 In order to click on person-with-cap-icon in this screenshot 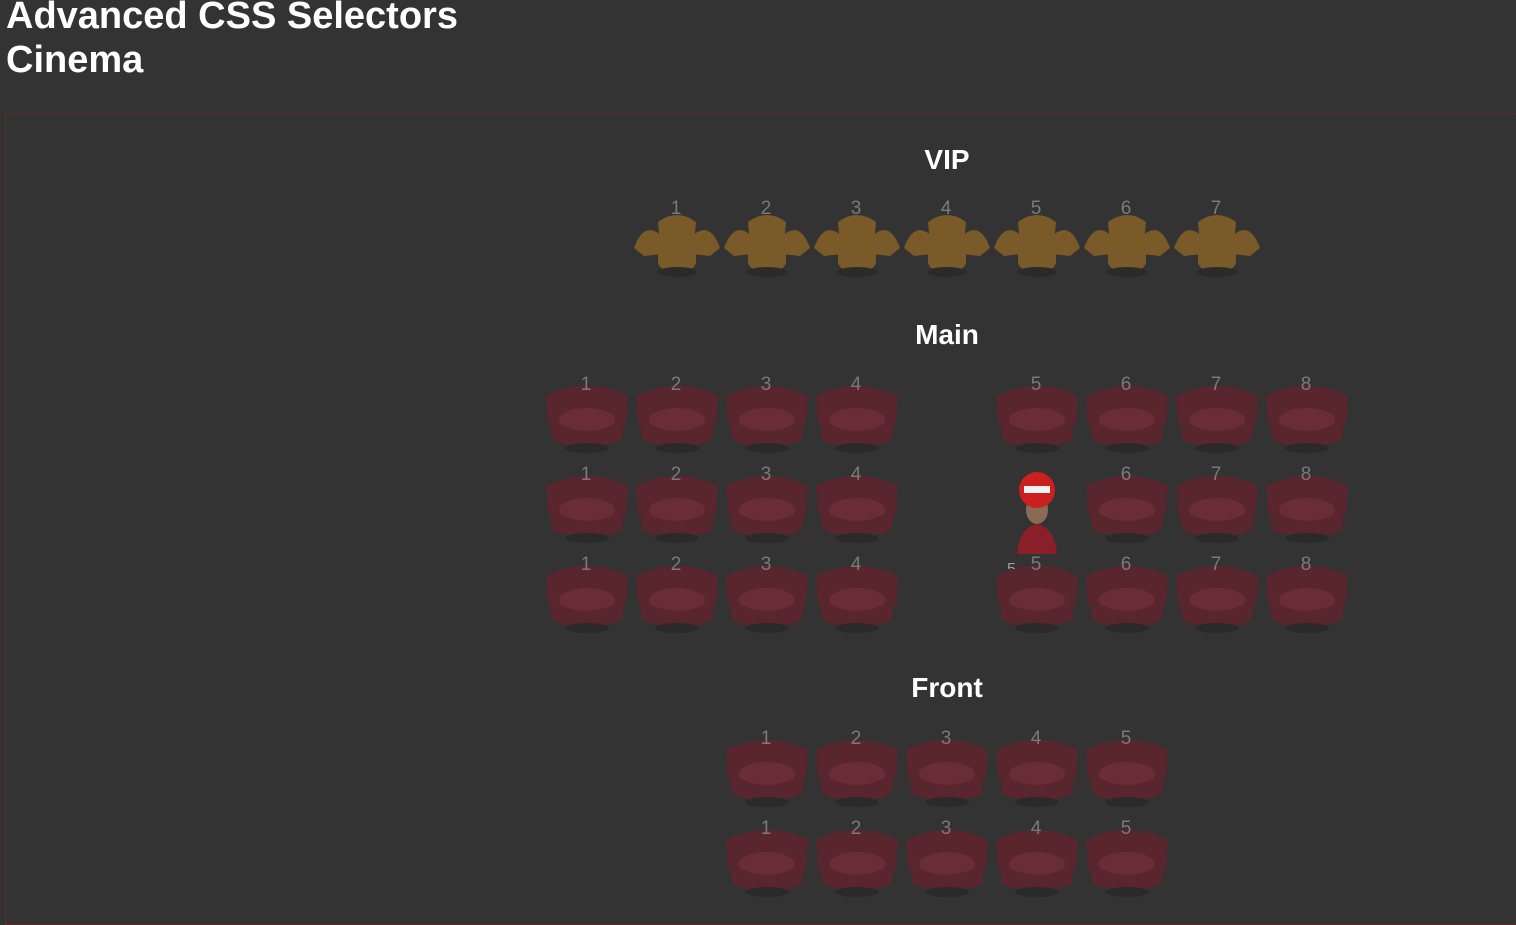, I will do `click(1037, 513)`.